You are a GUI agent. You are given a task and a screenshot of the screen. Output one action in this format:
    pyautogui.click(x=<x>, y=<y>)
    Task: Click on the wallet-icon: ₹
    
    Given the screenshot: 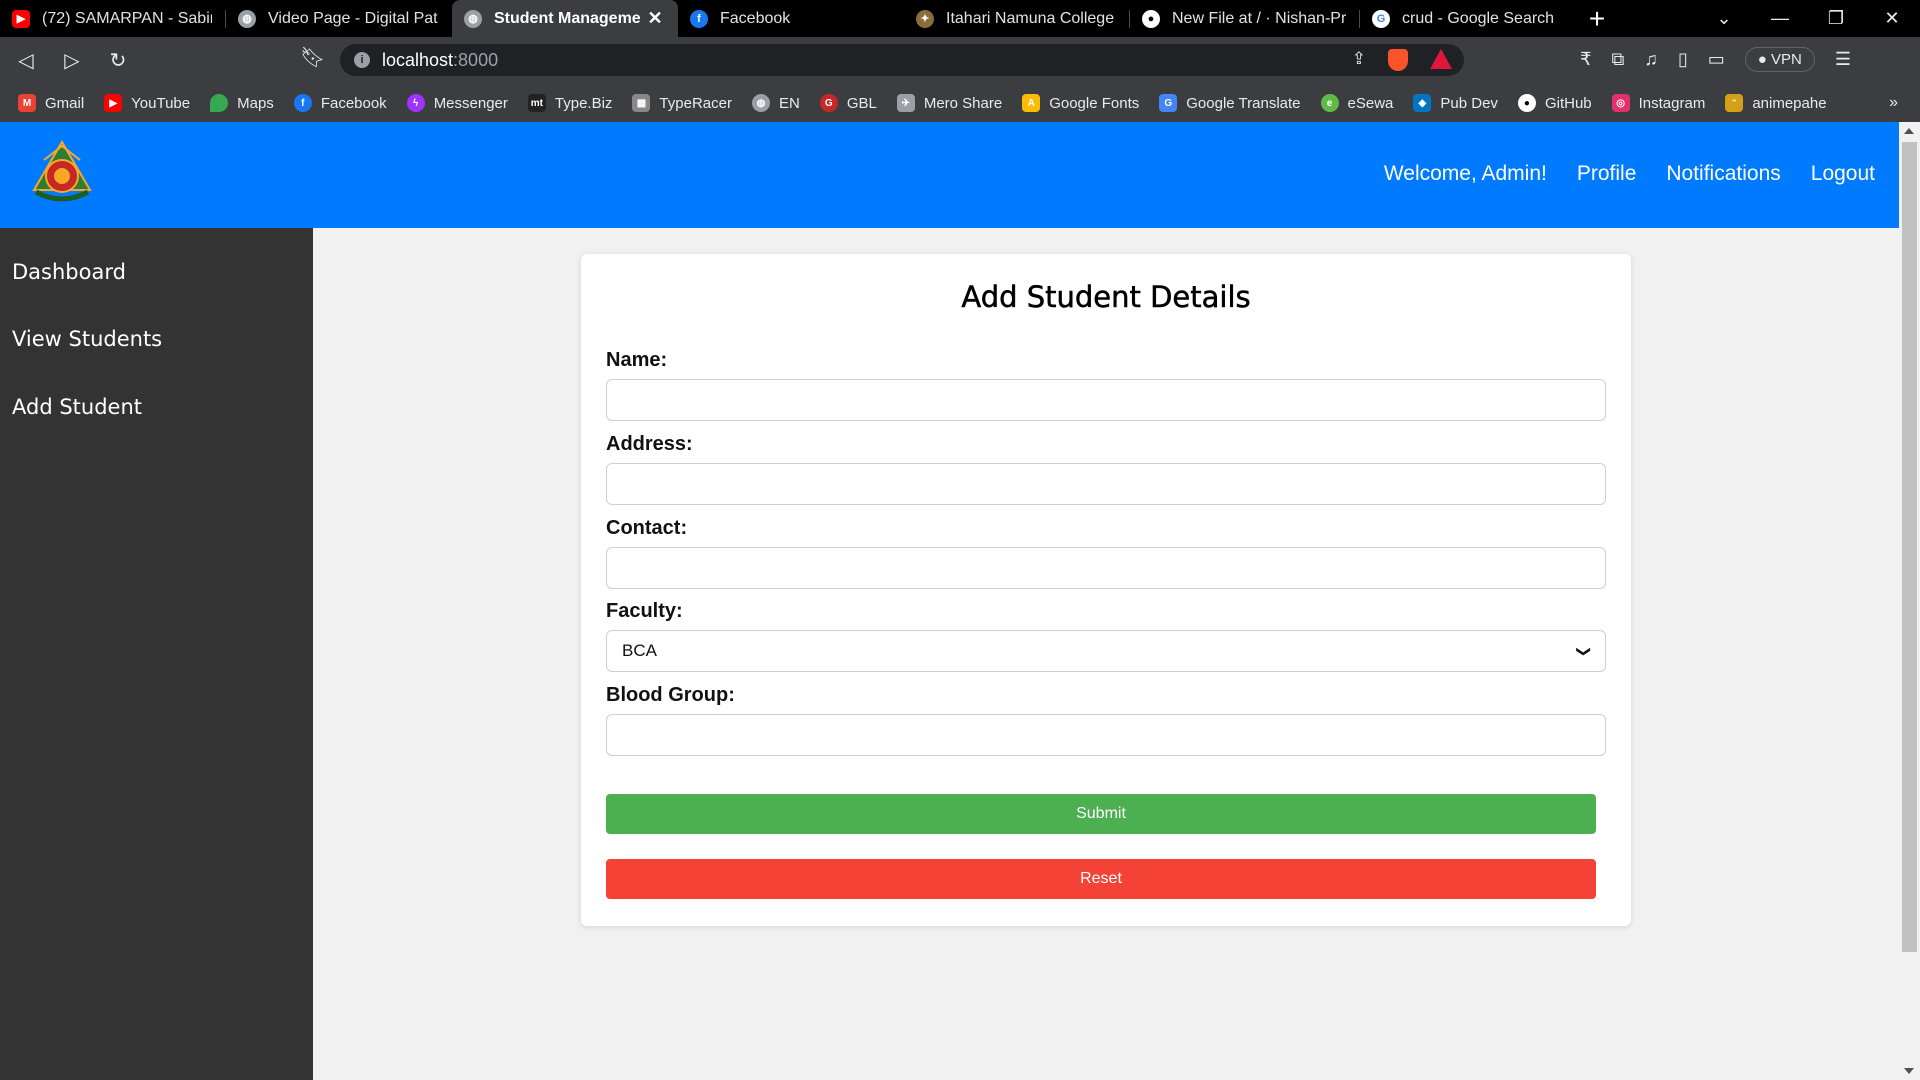 What is the action you would take?
    pyautogui.click(x=1585, y=59)
    